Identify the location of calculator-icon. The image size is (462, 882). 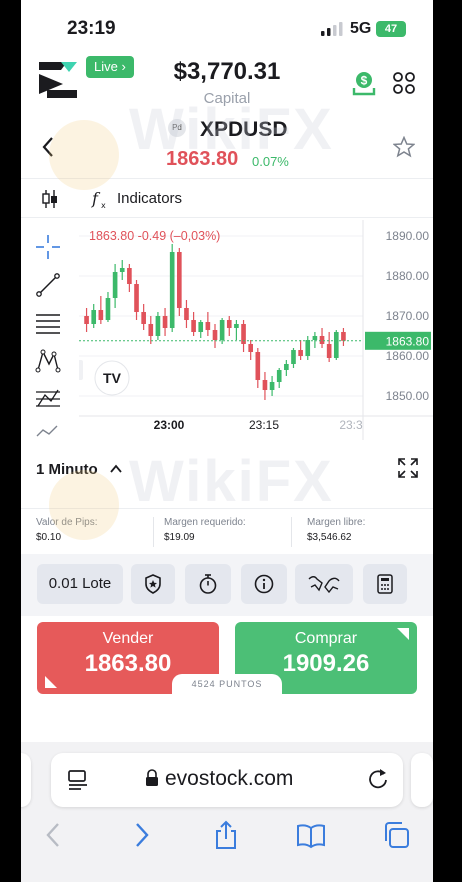
(385, 584).